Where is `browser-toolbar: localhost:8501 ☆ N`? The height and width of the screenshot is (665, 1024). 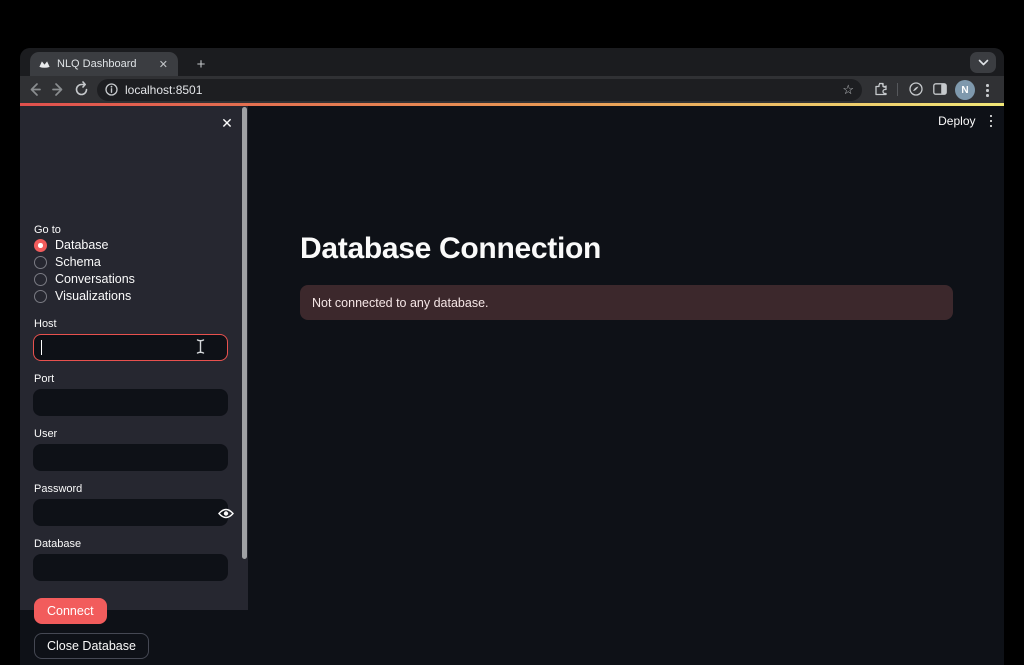
browser-toolbar: localhost:8501 ☆ N is located at coordinates (512, 89).